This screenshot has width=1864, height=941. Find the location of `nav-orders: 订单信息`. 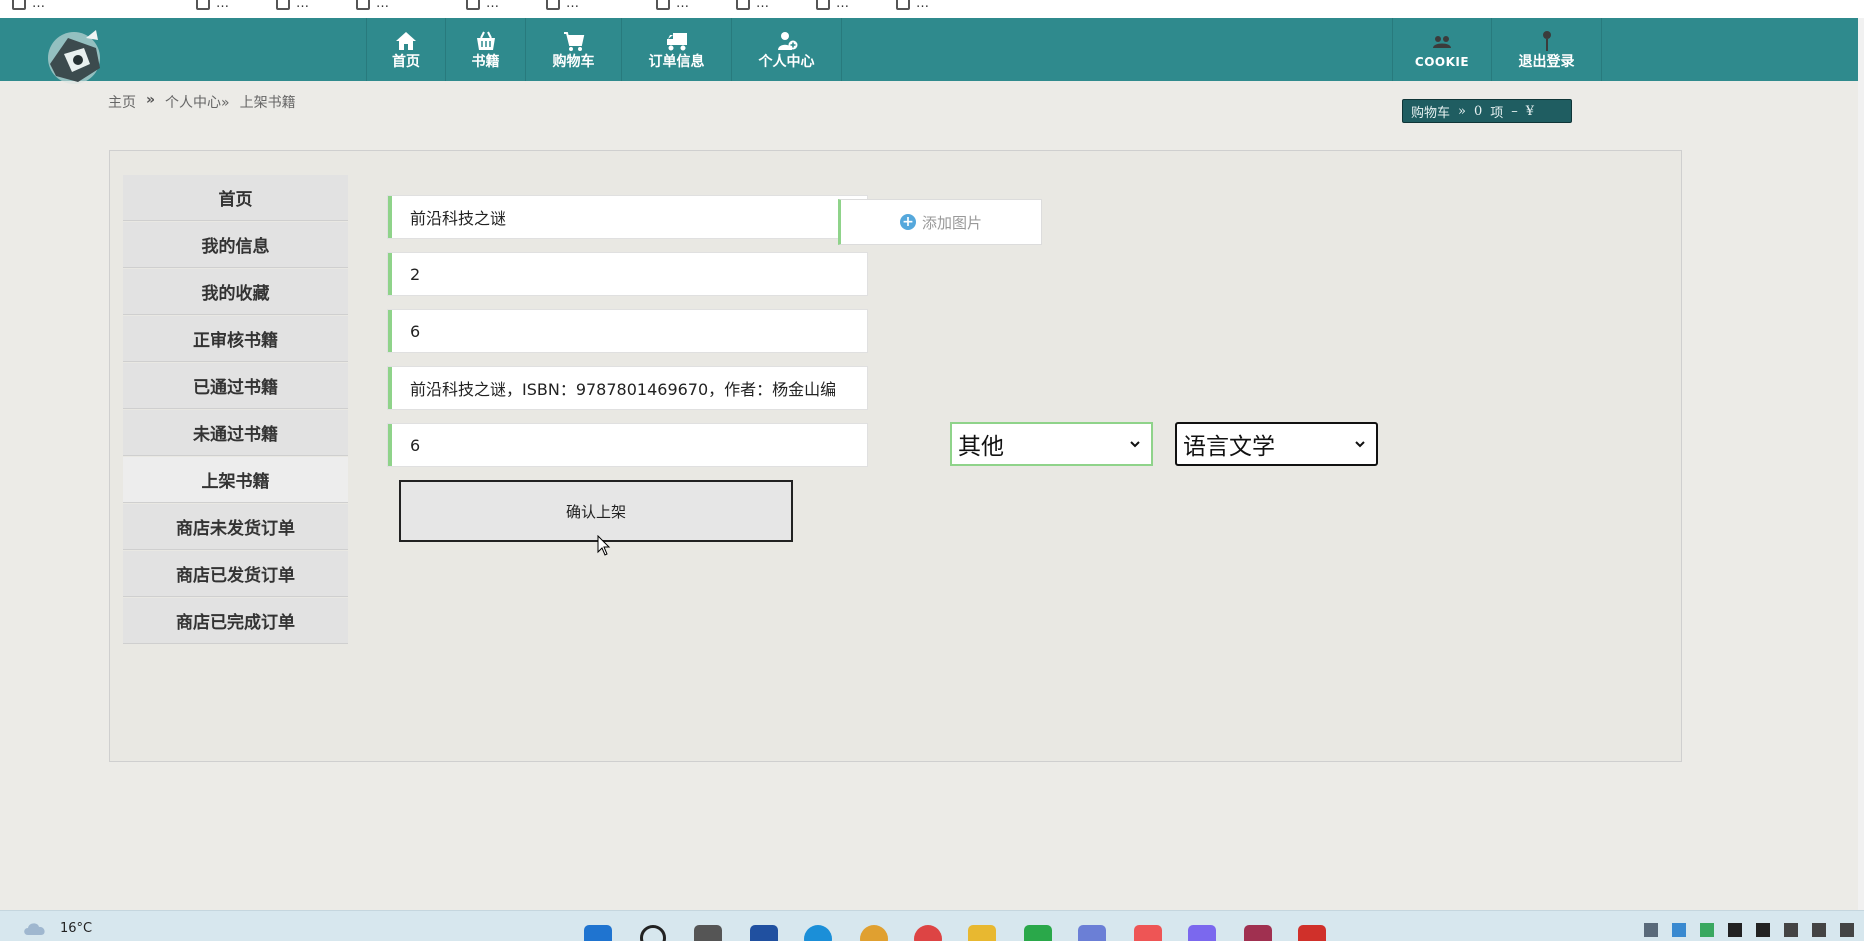

nav-orders: 订单信息 is located at coordinates (677, 49).